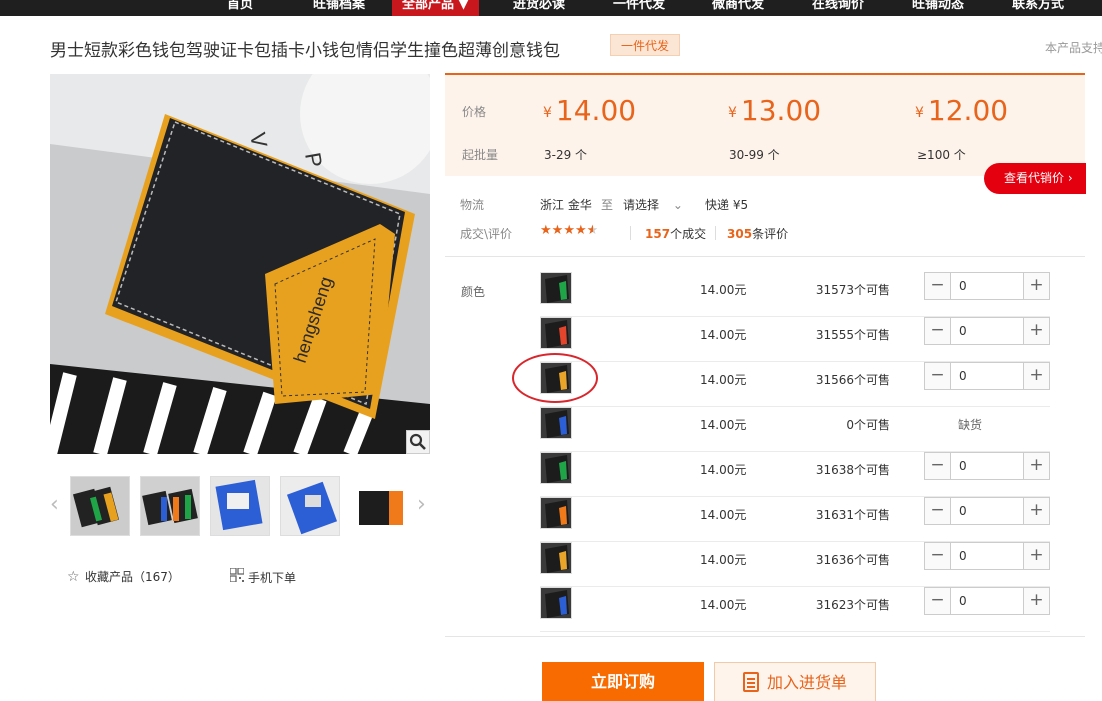 This screenshot has width=1102, height=701. I want to click on price-label: 价格, so click(474, 112).